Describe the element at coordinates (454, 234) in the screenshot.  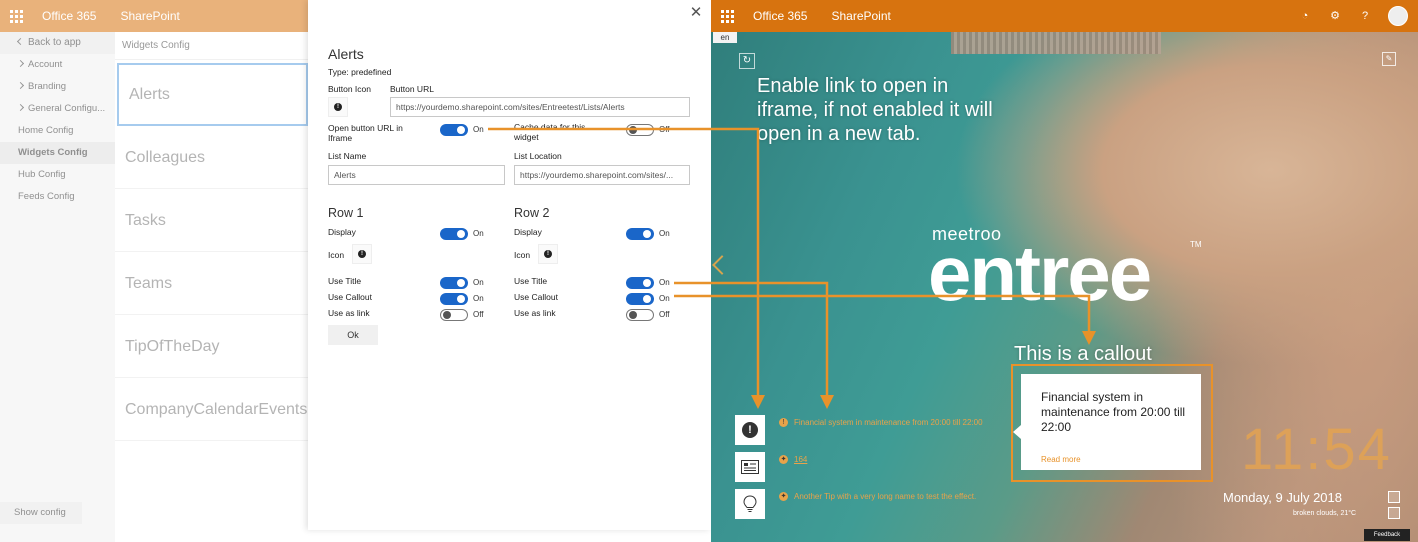
I see `row1-display-toggle` at that location.